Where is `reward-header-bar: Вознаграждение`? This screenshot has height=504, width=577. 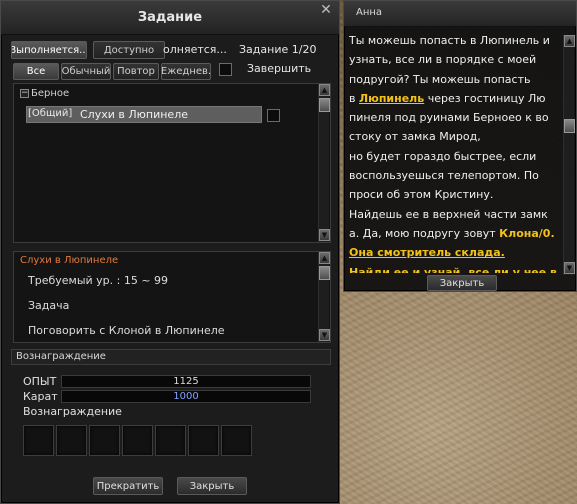
reward-header-bar: Вознаграждение is located at coordinates (171, 357).